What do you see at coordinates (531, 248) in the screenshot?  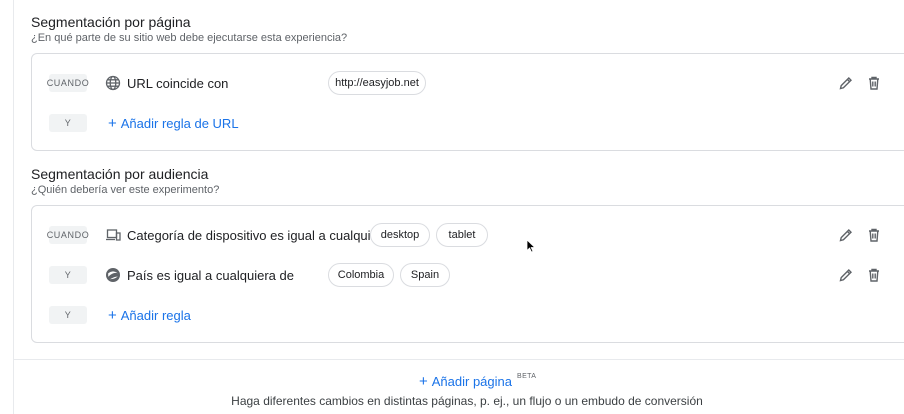 I see `mouse-cursor-icon` at bounding box center [531, 248].